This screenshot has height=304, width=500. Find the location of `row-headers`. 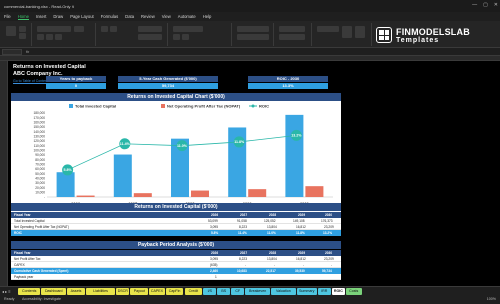

row-headers is located at coordinates (4, 173).